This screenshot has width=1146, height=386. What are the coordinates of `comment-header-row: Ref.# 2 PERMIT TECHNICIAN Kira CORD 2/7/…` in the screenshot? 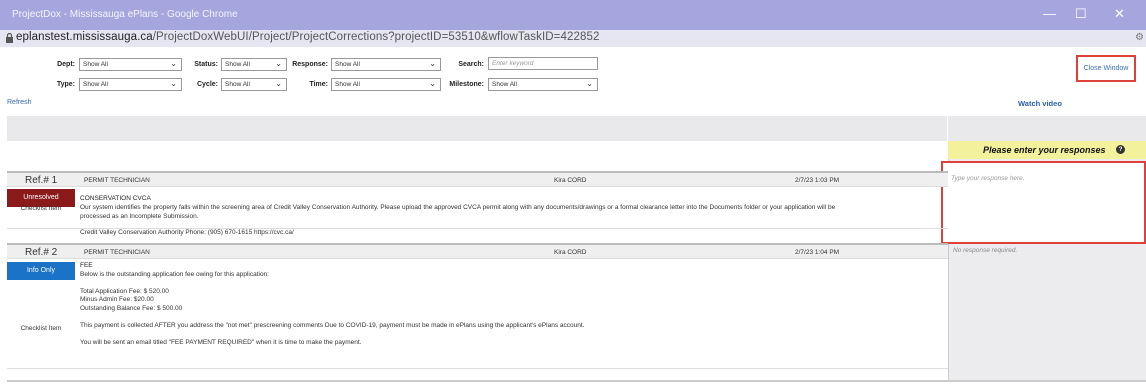 It's located at (477, 251).